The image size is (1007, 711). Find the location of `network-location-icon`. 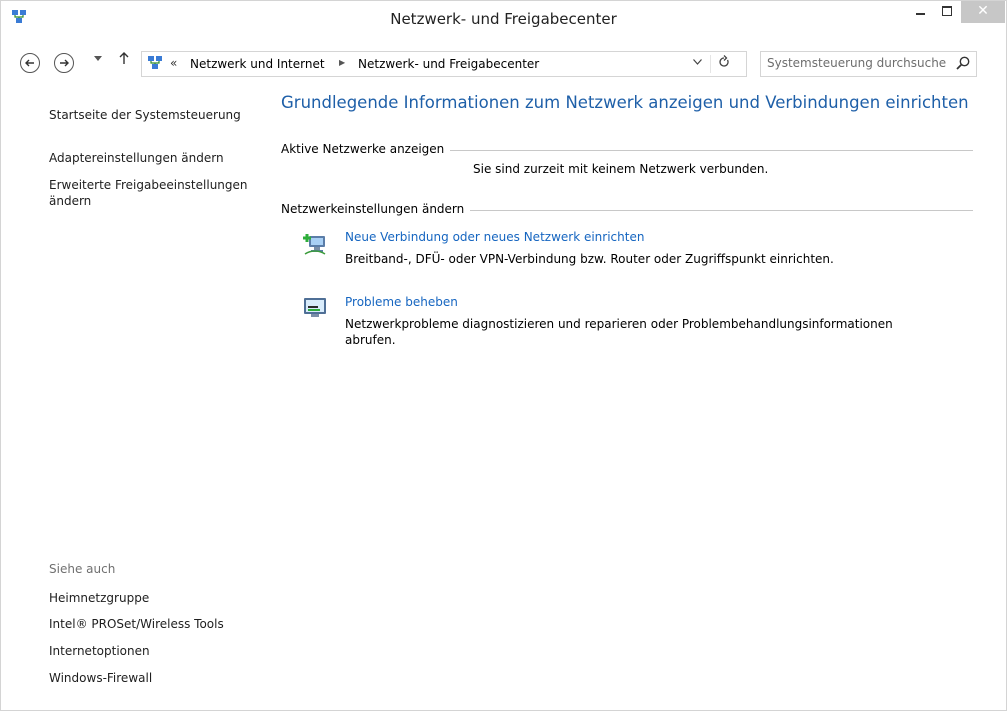

network-location-icon is located at coordinates (155, 62).